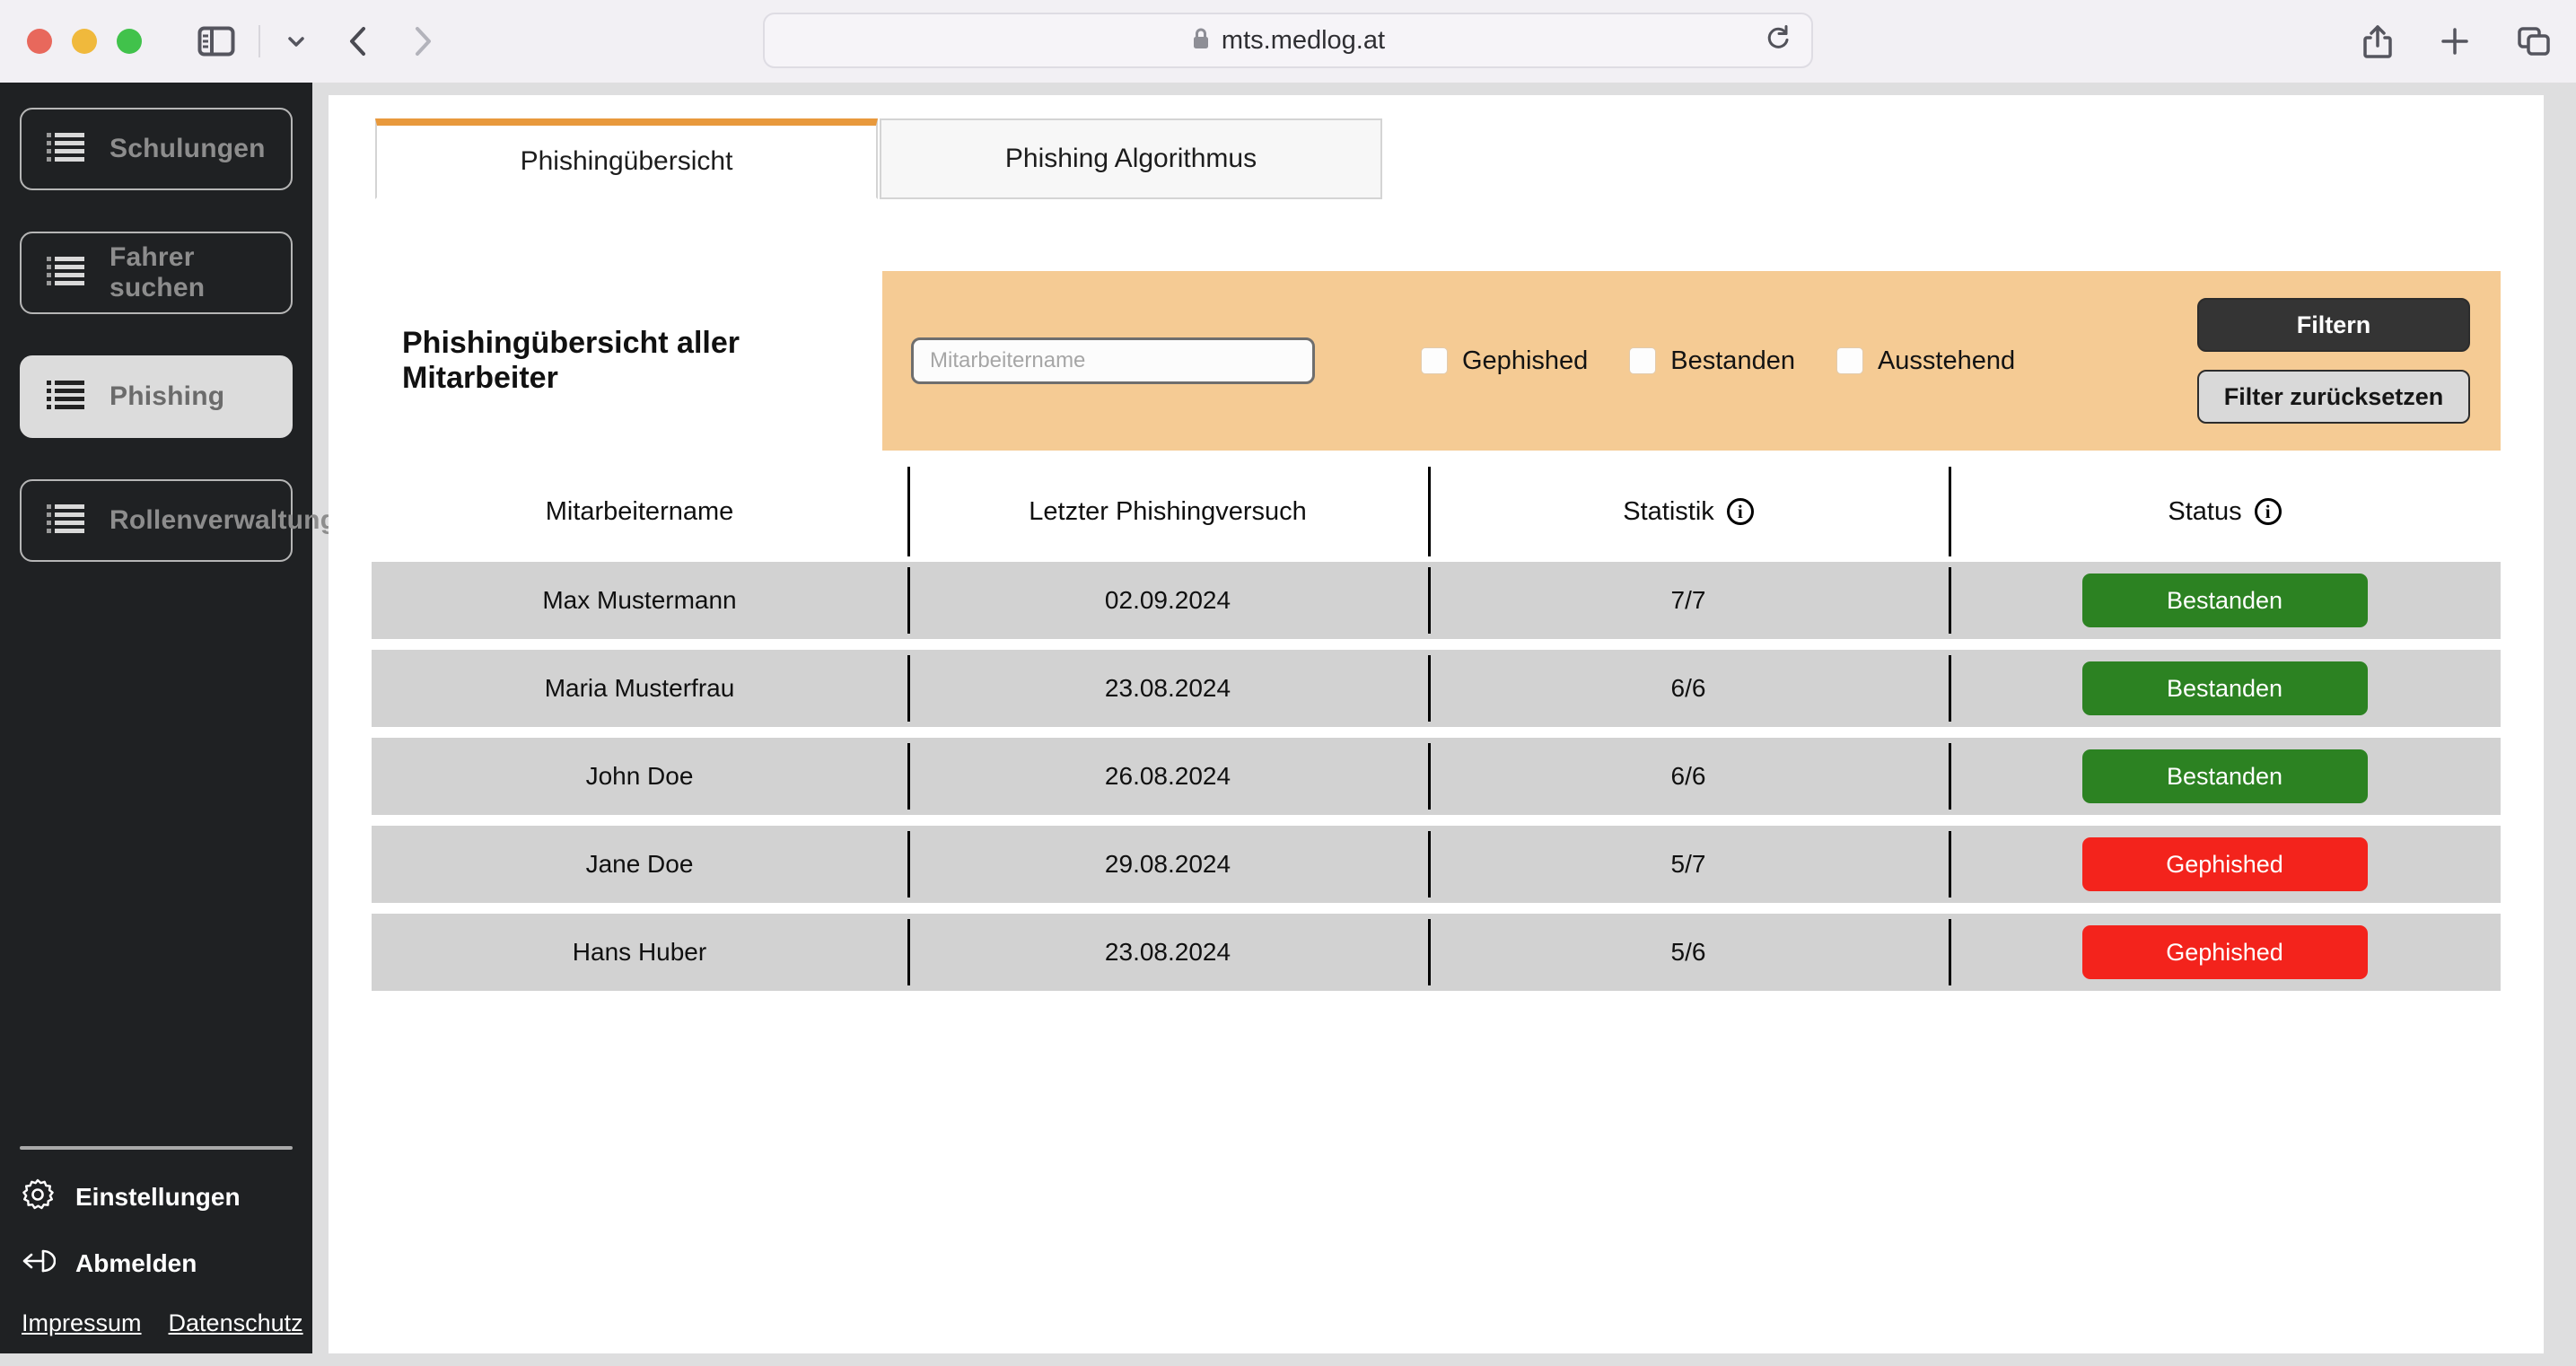 Image resolution: width=2576 pixels, height=1366 pixels. What do you see at coordinates (639, 688) in the screenshot?
I see `cell-name: Maria Musterfrau` at bounding box center [639, 688].